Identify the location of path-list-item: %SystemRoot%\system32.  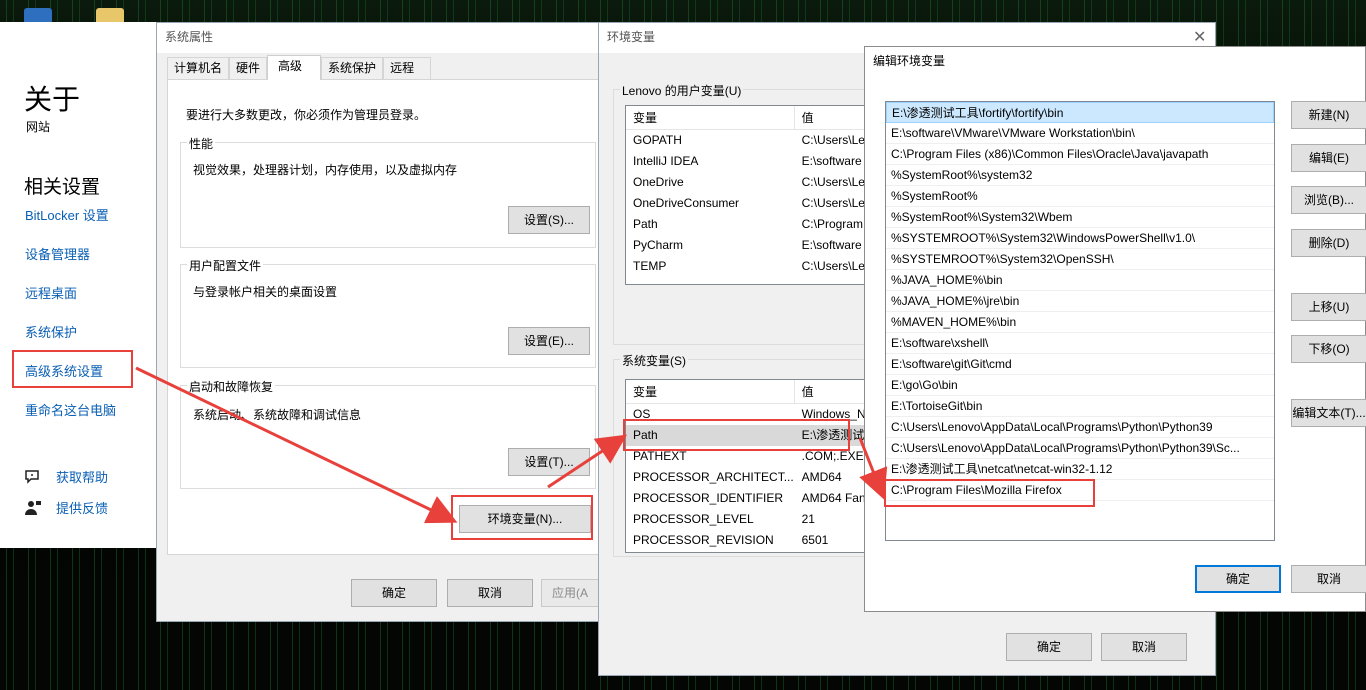
(1080, 175).